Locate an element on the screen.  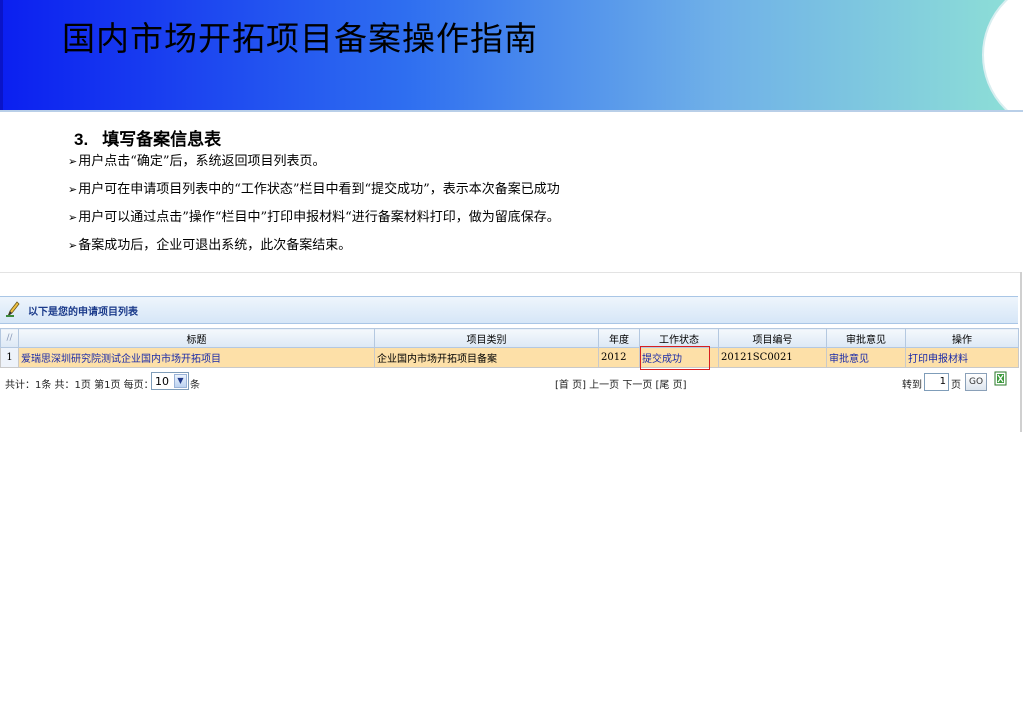
column-header-category: 项目类别 is located at coordinates (486, 338).